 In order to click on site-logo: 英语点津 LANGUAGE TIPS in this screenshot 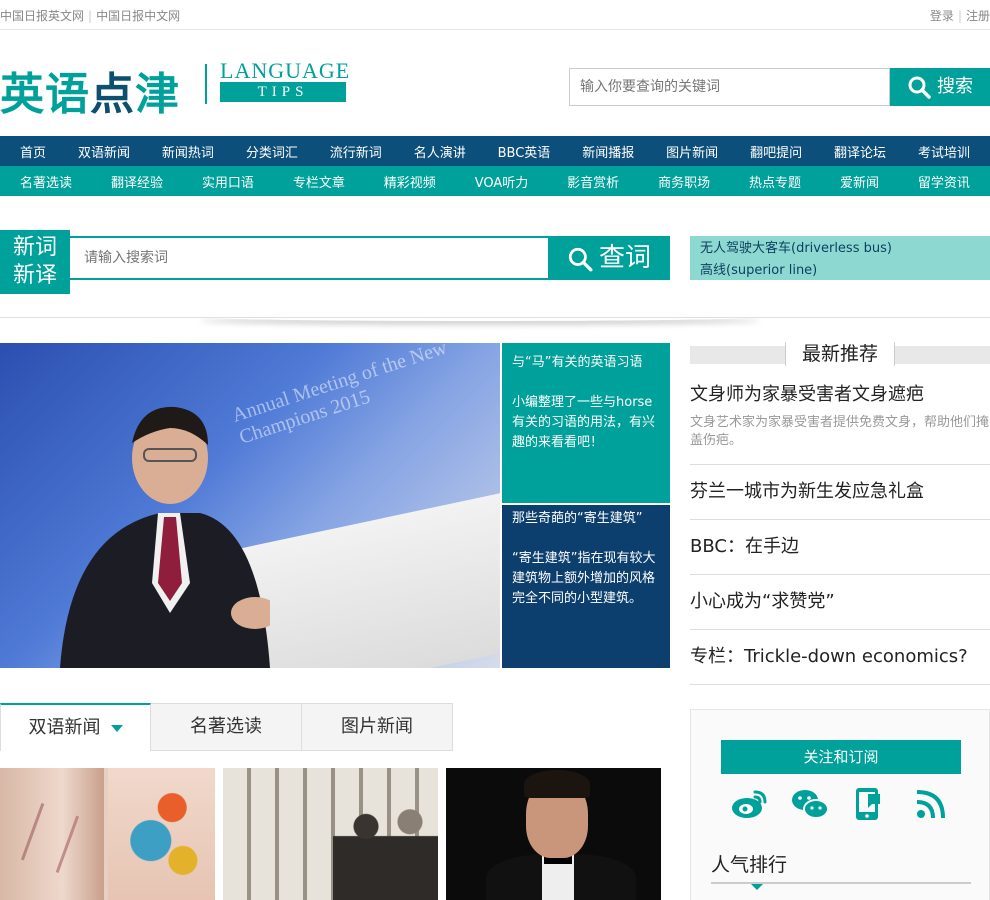, I will do `click(175, 86)`.